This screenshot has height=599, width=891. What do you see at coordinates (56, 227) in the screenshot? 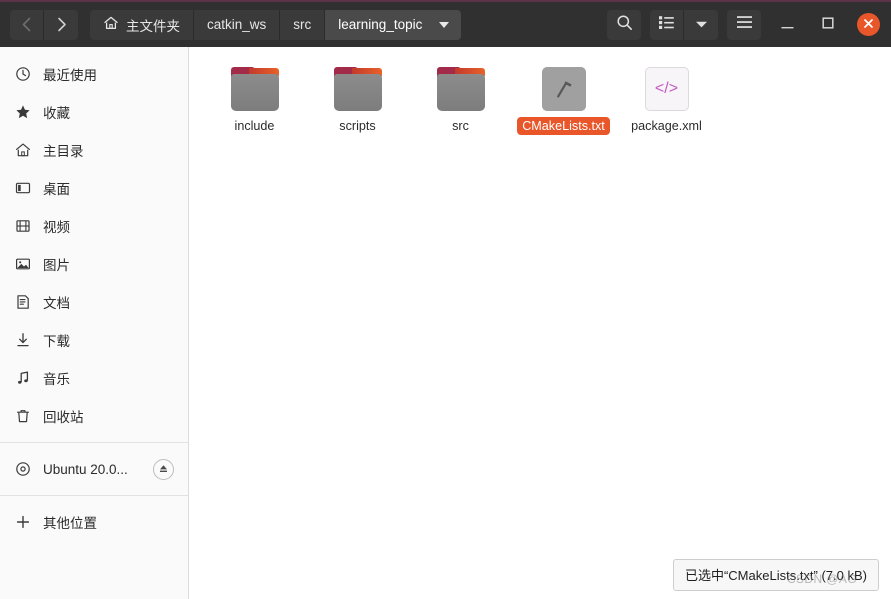
I see `sidebar-item-label: 视频` at bounding box center [56, 227].